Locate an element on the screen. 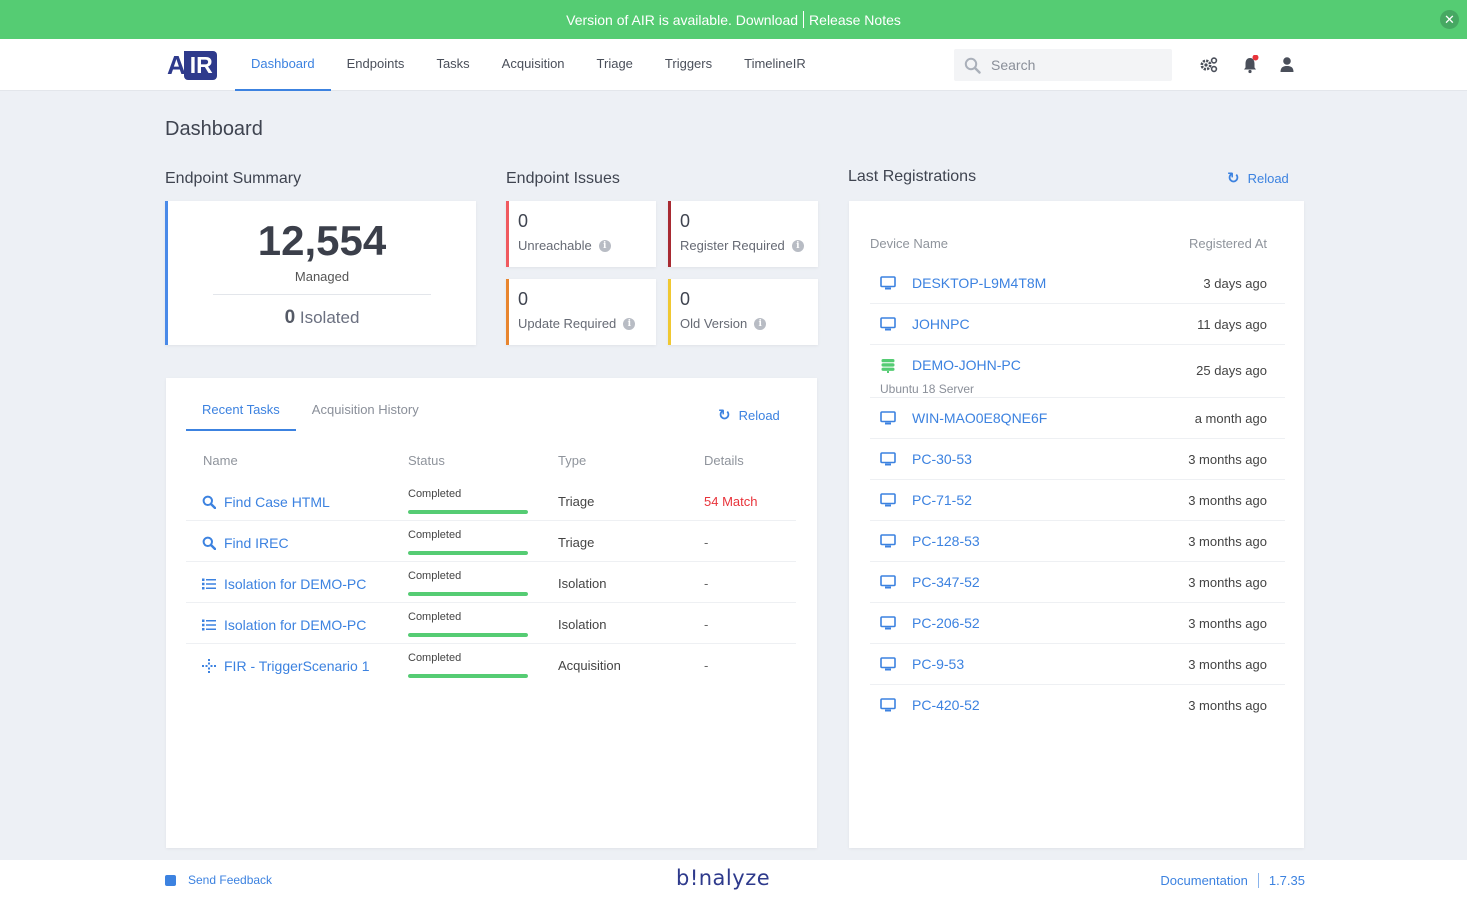 The height and width of the screenshot is (897, 1467). nav-tab-endpoints: Endpoints is located at coordinates (376, 65).